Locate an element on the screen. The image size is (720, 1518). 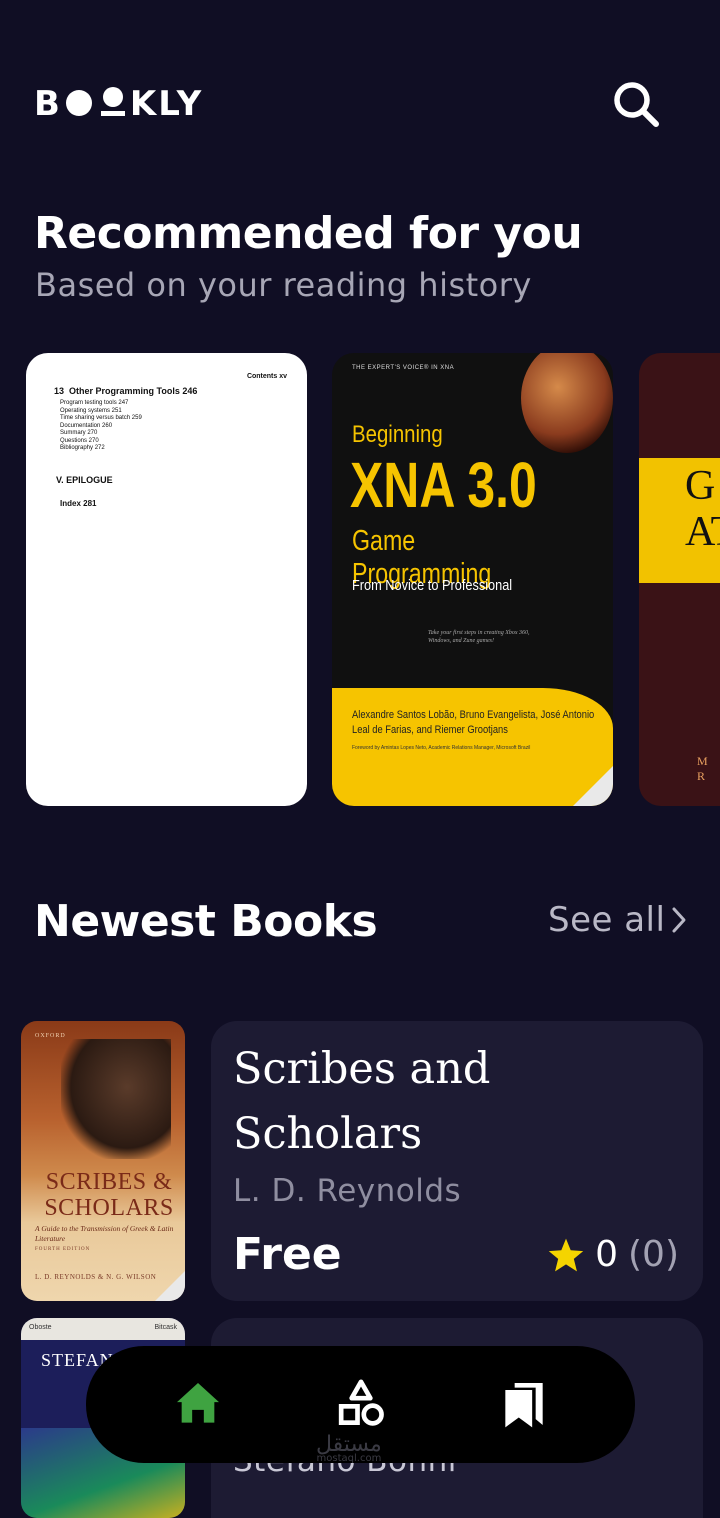
app-logo-text: B KLY is located at coordinates (119, 104).